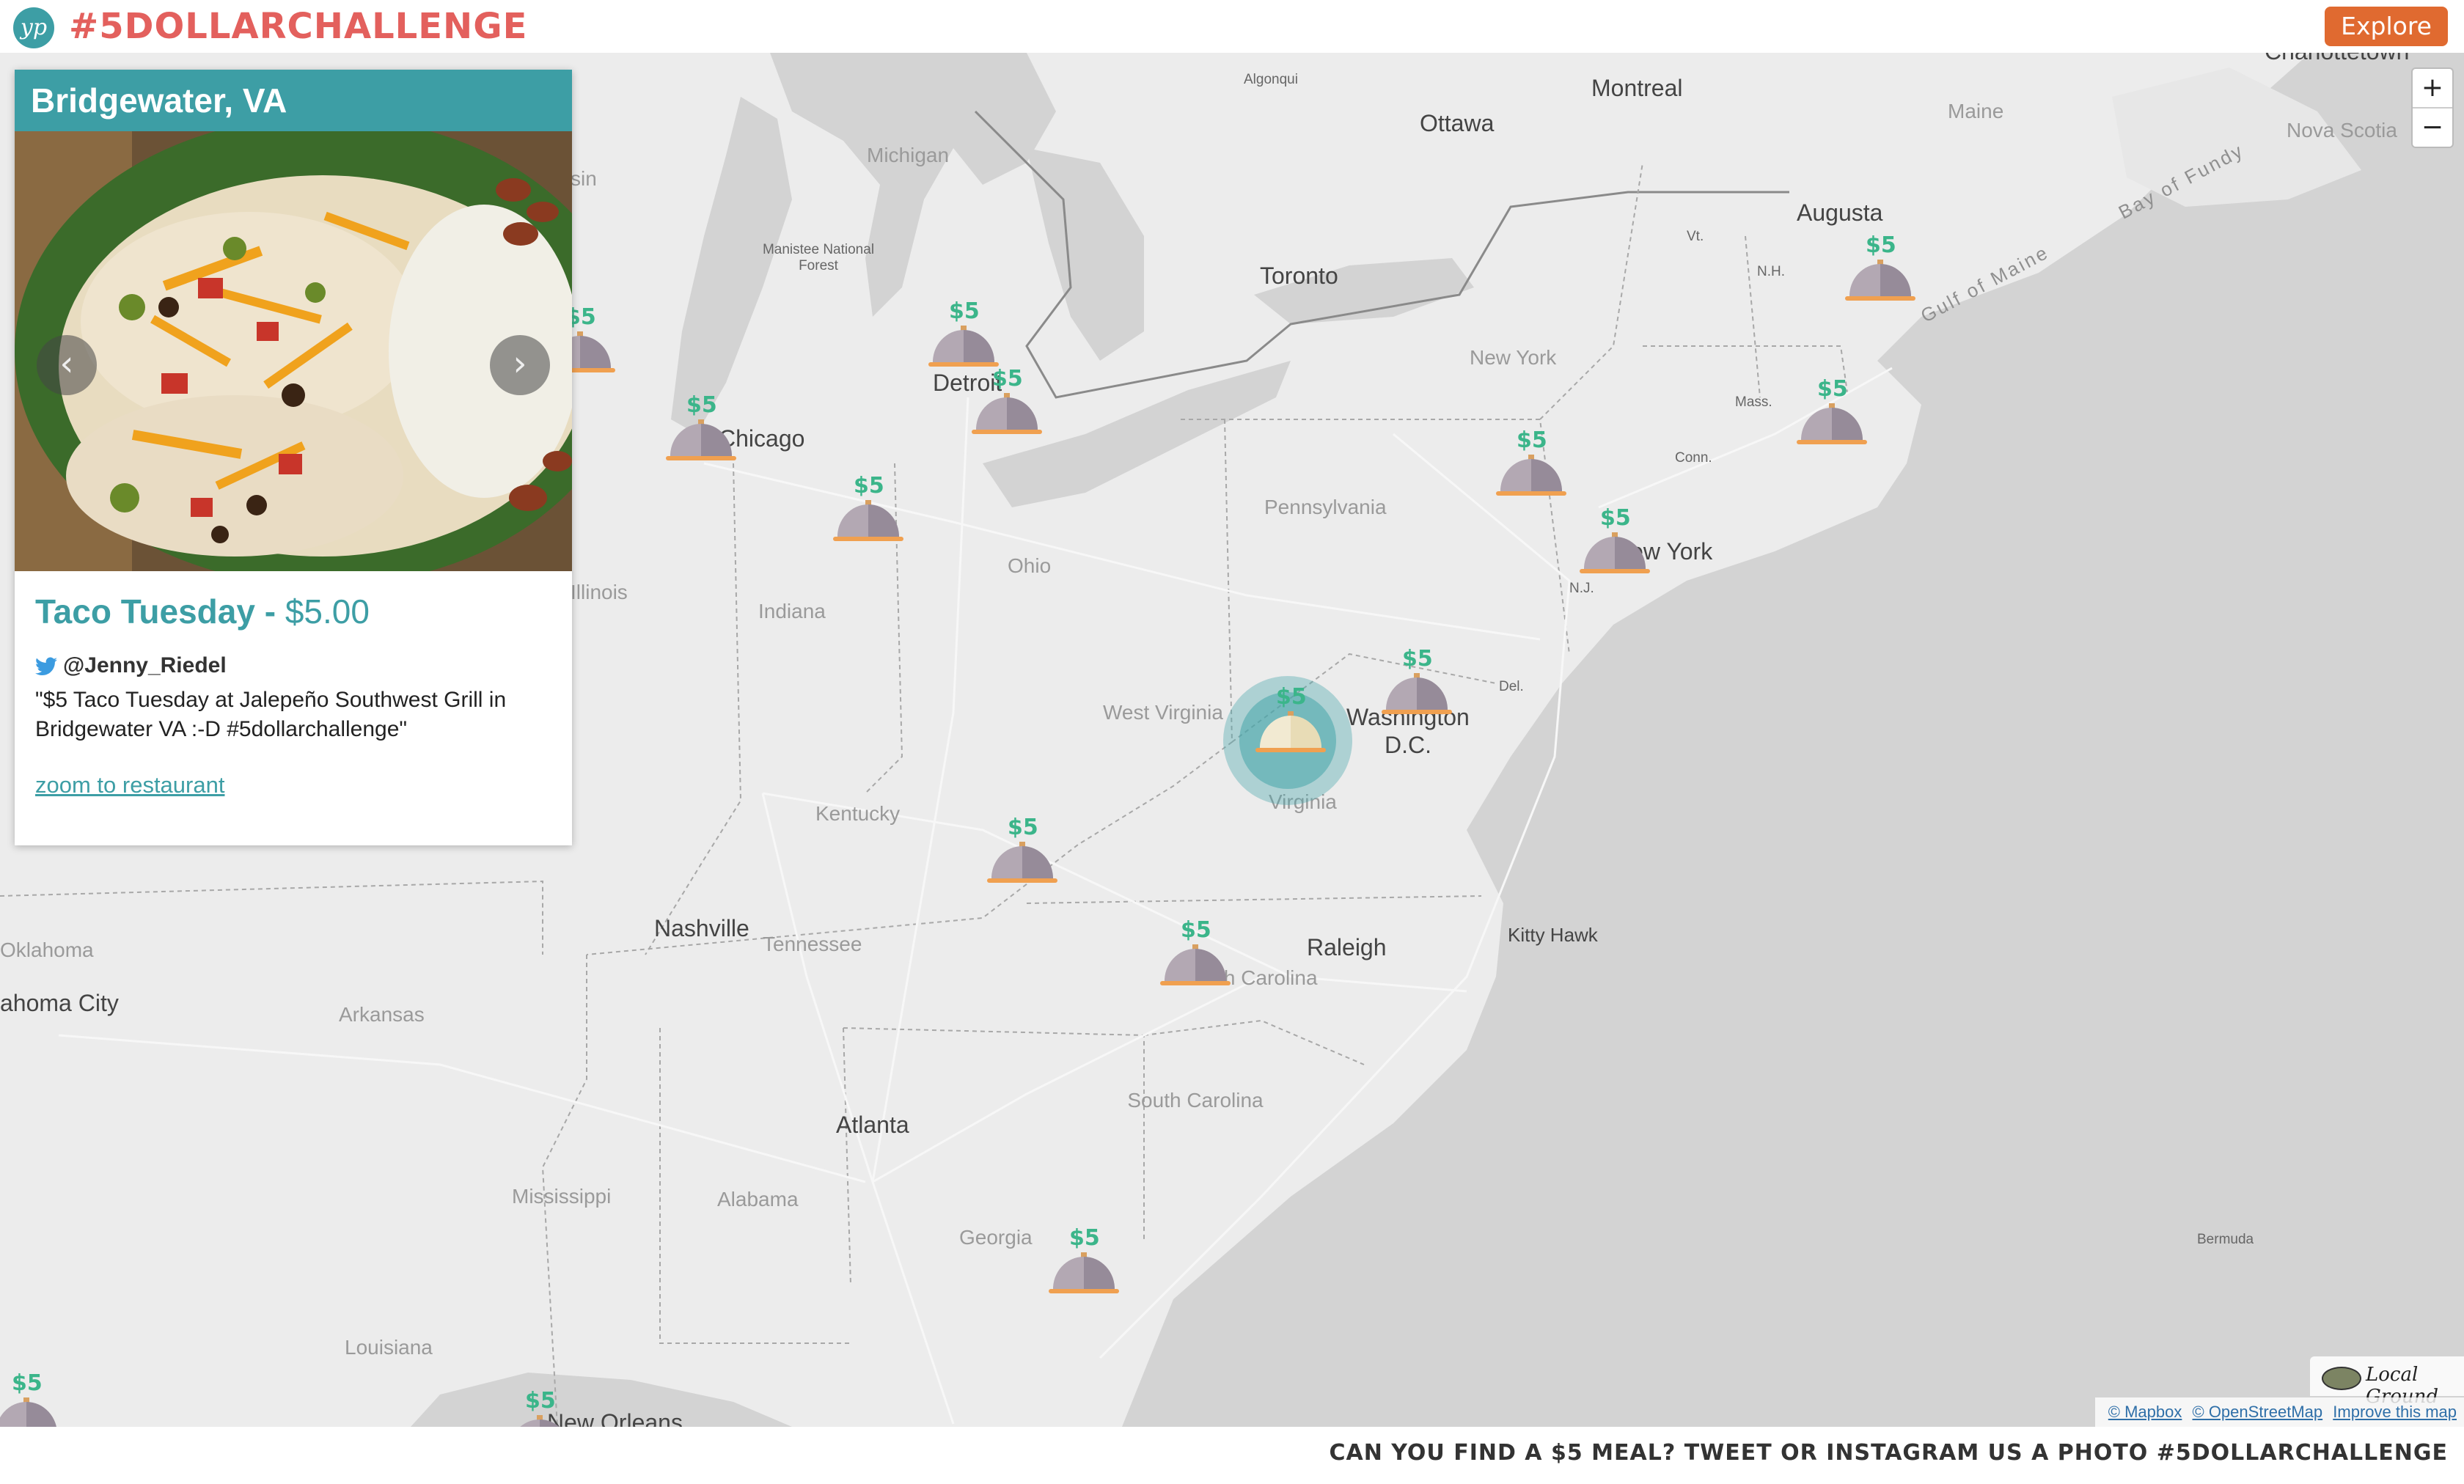 Image resolution: width=2464 pixels, height=1484 pixels. Describe the element at coordinates (996, 1237) in the screenshot. I see `place-label: Georgia` at that location.